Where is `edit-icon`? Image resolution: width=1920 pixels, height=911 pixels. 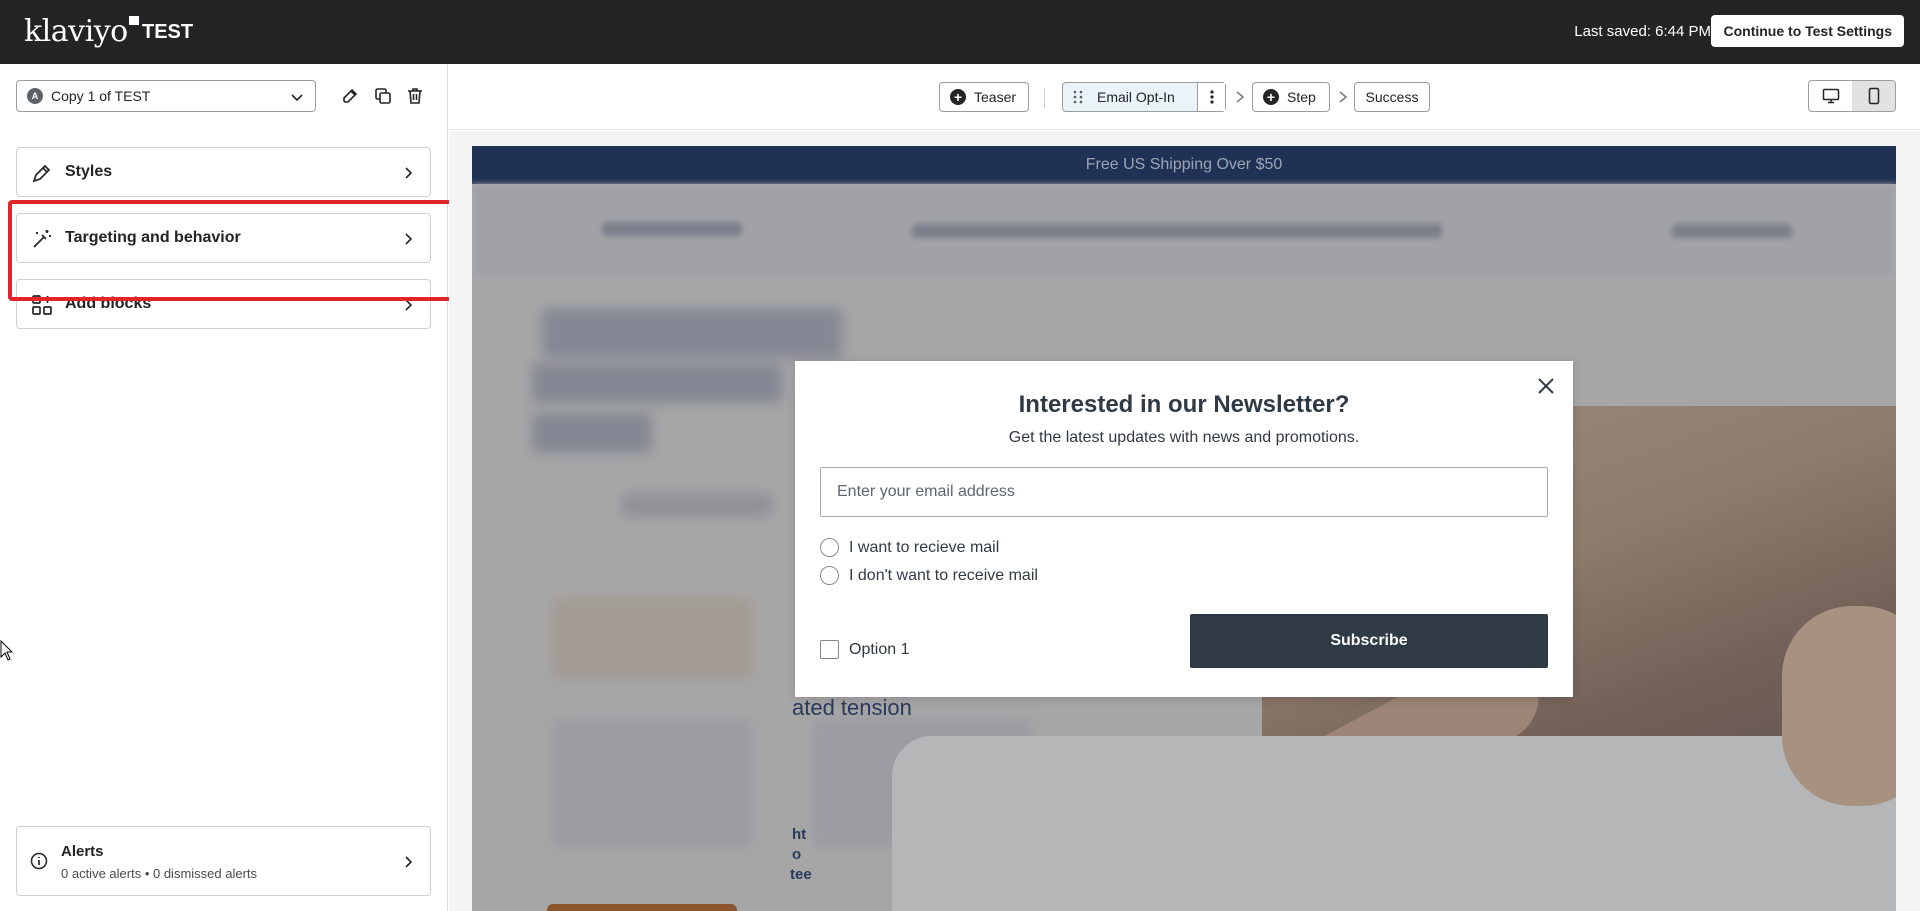 edit-icon is located at coordinates (350, 96).